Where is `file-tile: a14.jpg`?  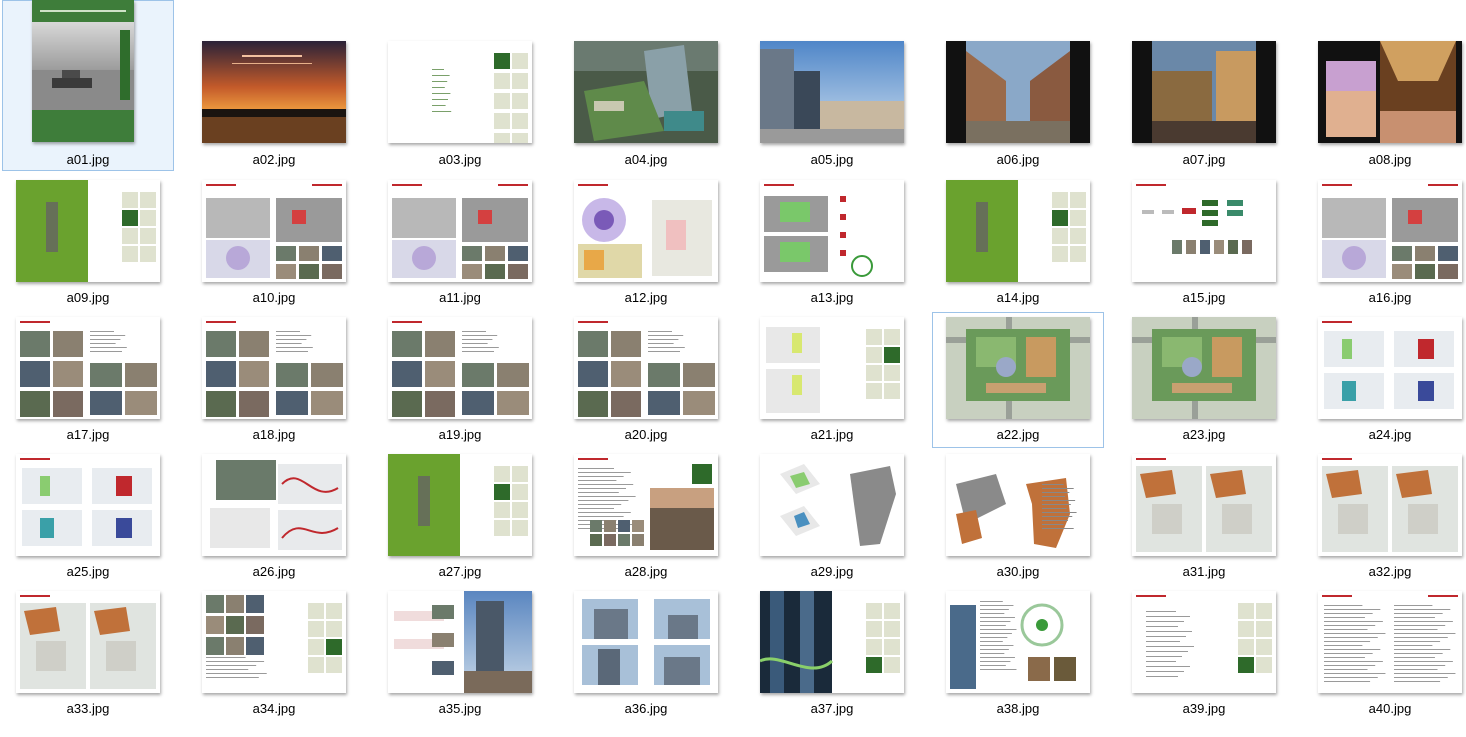
file-tile: a14.jpg is located at coordinates (1018, 243).